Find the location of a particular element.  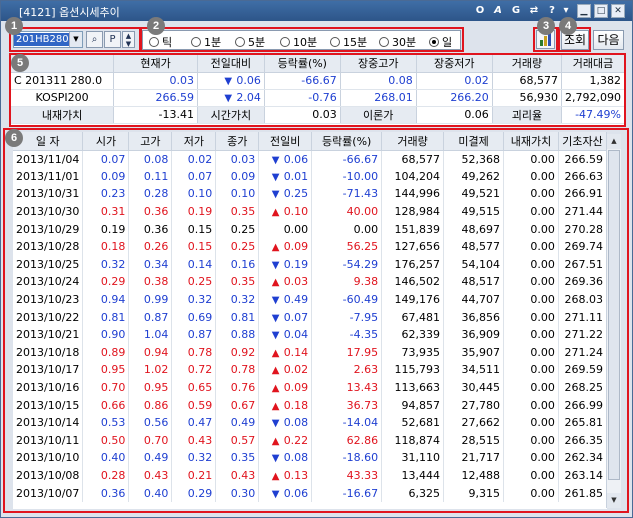

radio-day: 일 is located at coordinates (440, 42).